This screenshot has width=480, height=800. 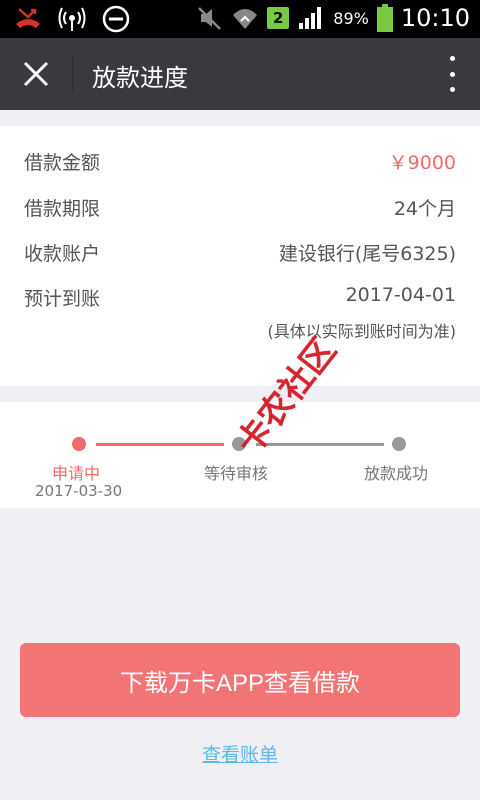 I want to click on step-dot-success, so click(x=399, y=444).